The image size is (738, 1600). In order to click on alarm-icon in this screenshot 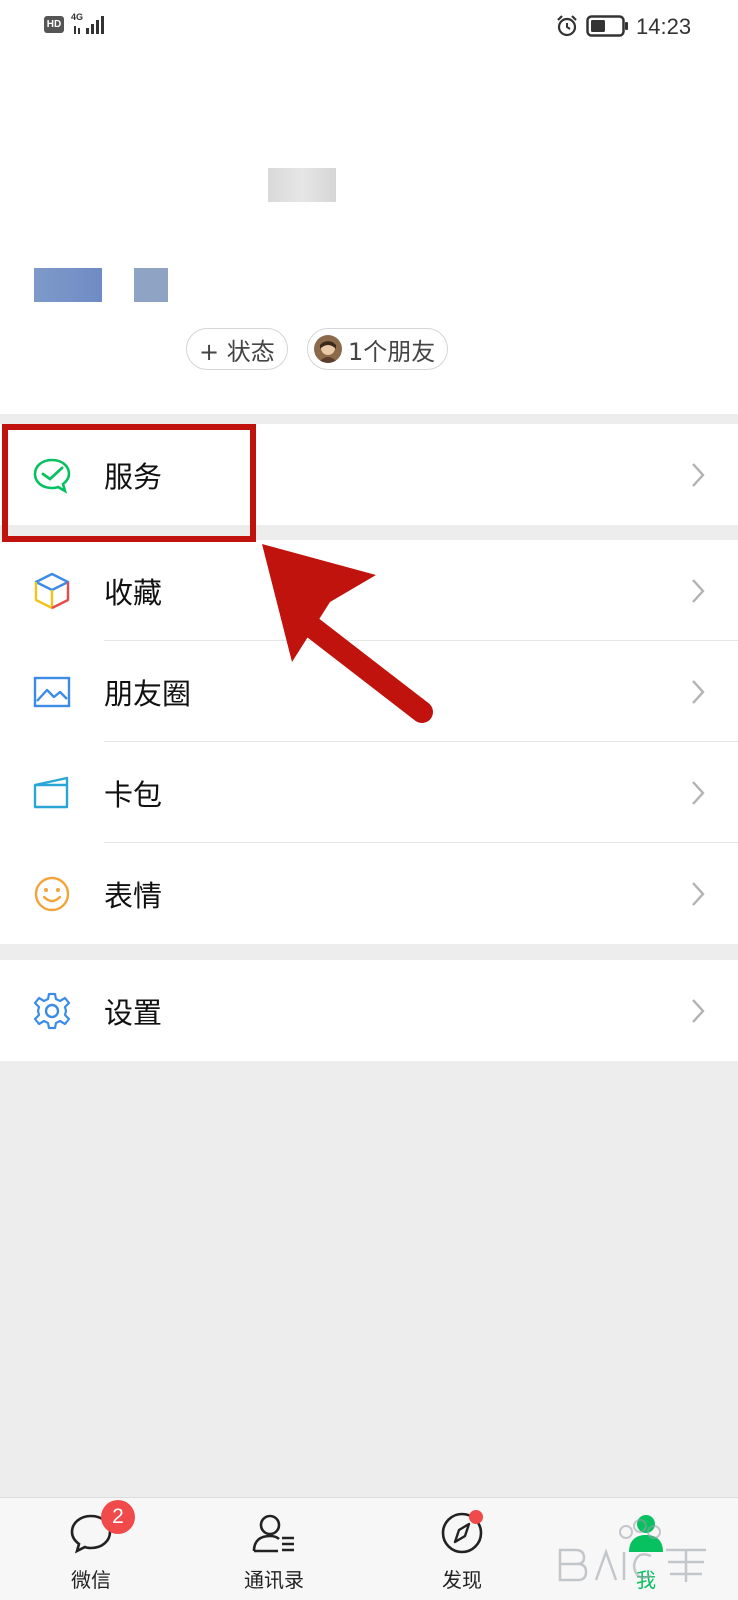, I will do `click(567, 26)`.